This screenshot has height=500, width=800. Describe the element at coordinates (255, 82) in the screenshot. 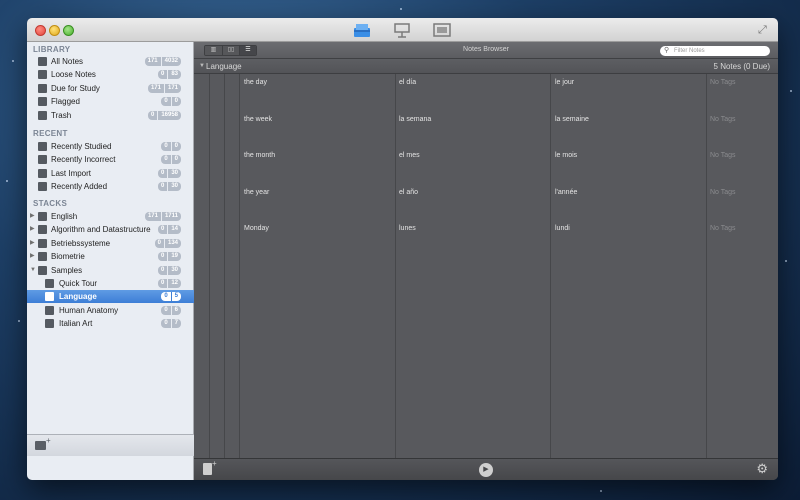

I see `note-field: the day` at that location.